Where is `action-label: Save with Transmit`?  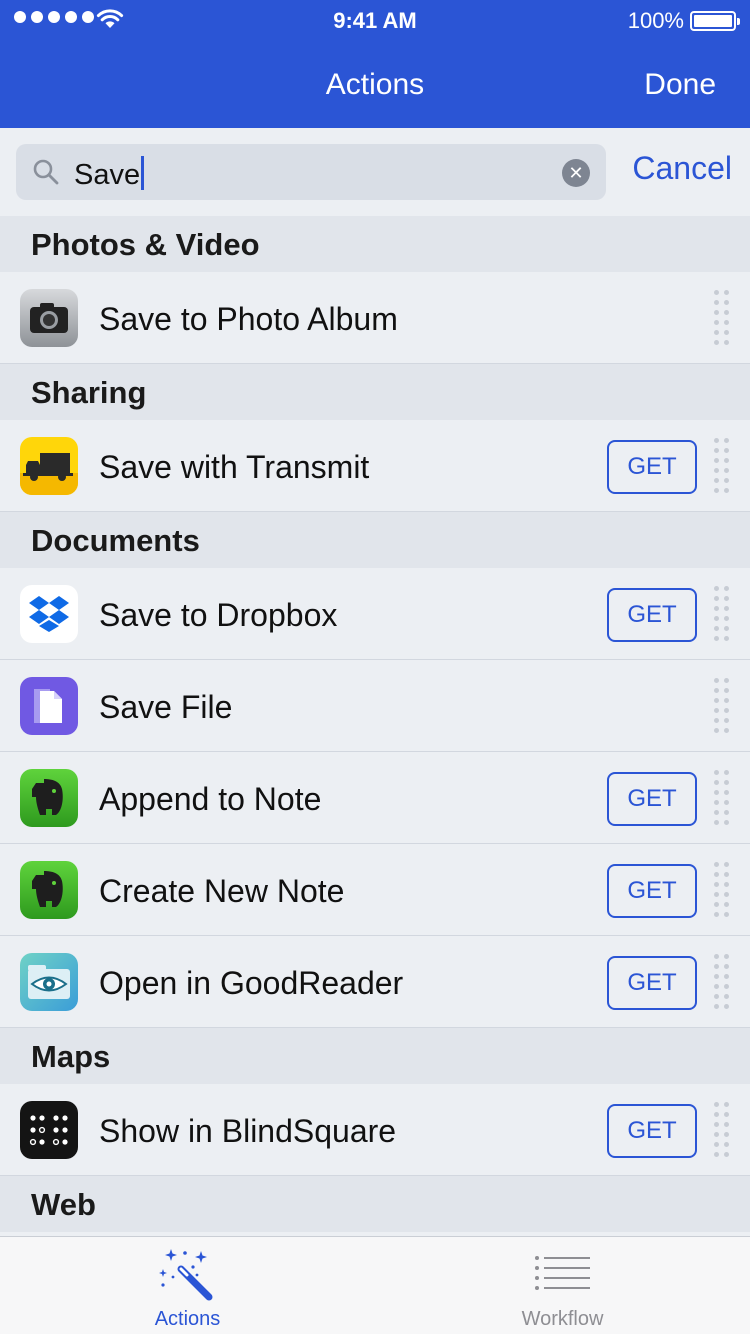 action-label: Save with Transmit is located at coordinates (234, 467).